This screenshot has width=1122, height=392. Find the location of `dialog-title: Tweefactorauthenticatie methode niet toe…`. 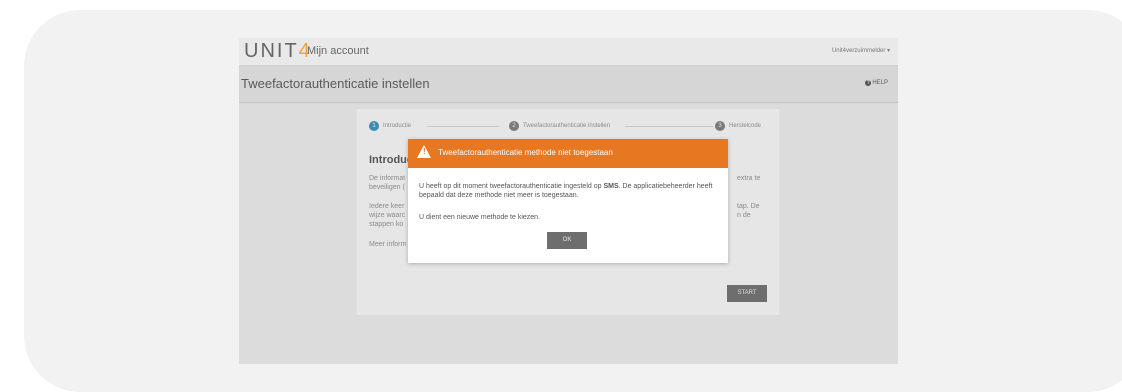

dialog-title: Tweefactorauthenticatie methode niet toe… is located at coordinates (525, 152).